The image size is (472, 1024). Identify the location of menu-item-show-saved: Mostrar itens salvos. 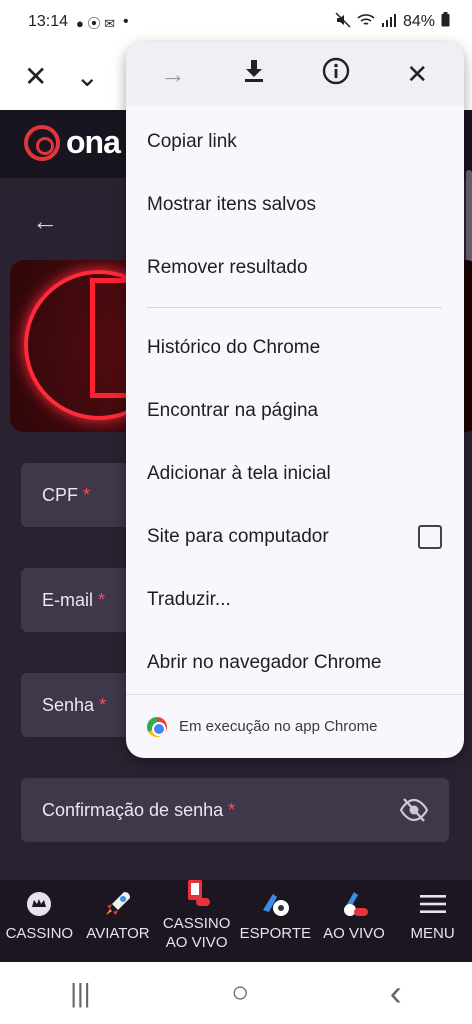
(295, 204).